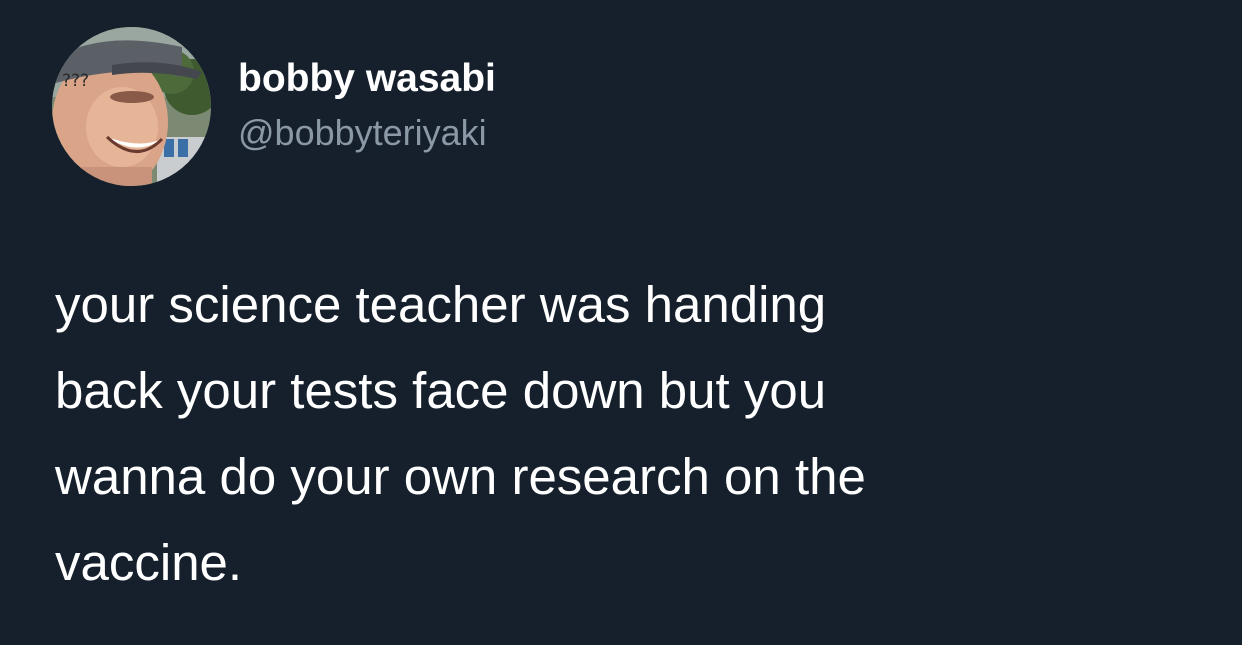 The height and width of the screenshot is (645, 1242). I want to click on profile-photo-icon, so click(131, 106).